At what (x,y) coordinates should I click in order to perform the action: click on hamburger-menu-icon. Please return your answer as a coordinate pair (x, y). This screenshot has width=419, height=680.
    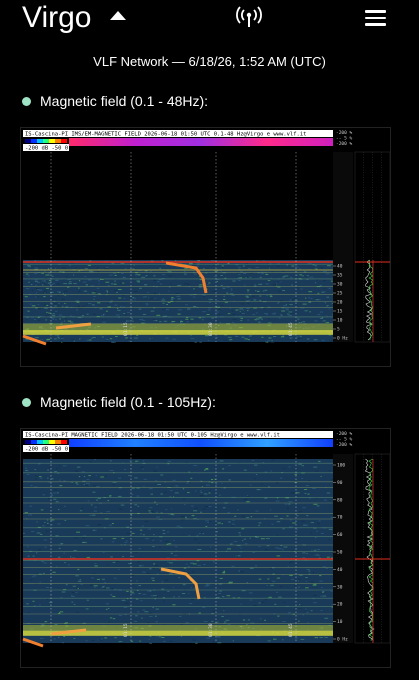
    Looking at the image, I should click on (376, 18).